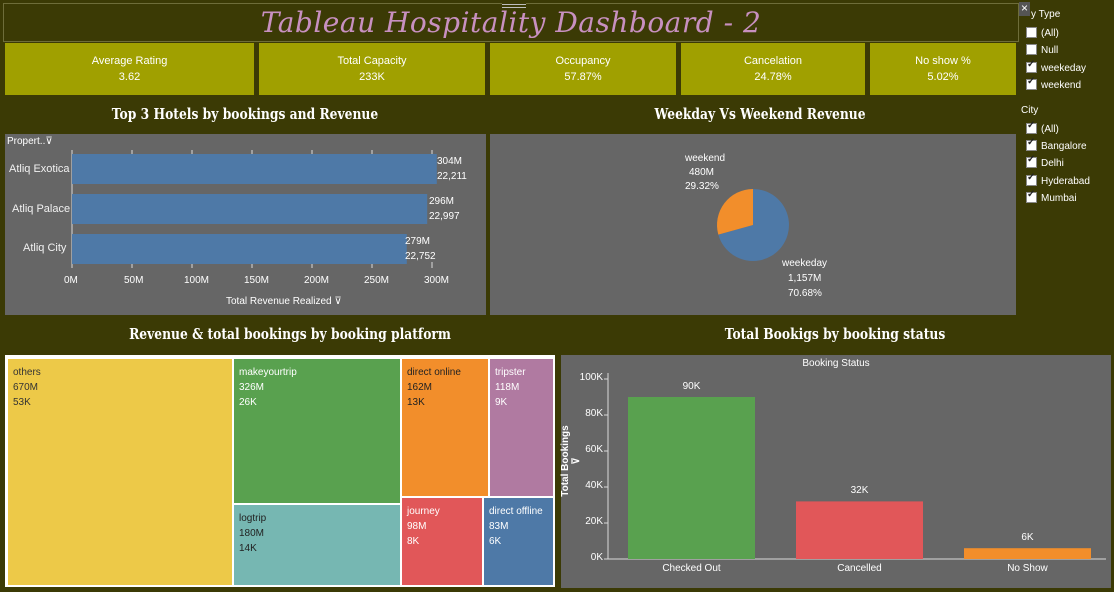  Describe the element at coordinates (245, 114) in the screenshot. I see `section-title-top-hotels: Top 3 Hotels by bookings and Revenue` at that location.